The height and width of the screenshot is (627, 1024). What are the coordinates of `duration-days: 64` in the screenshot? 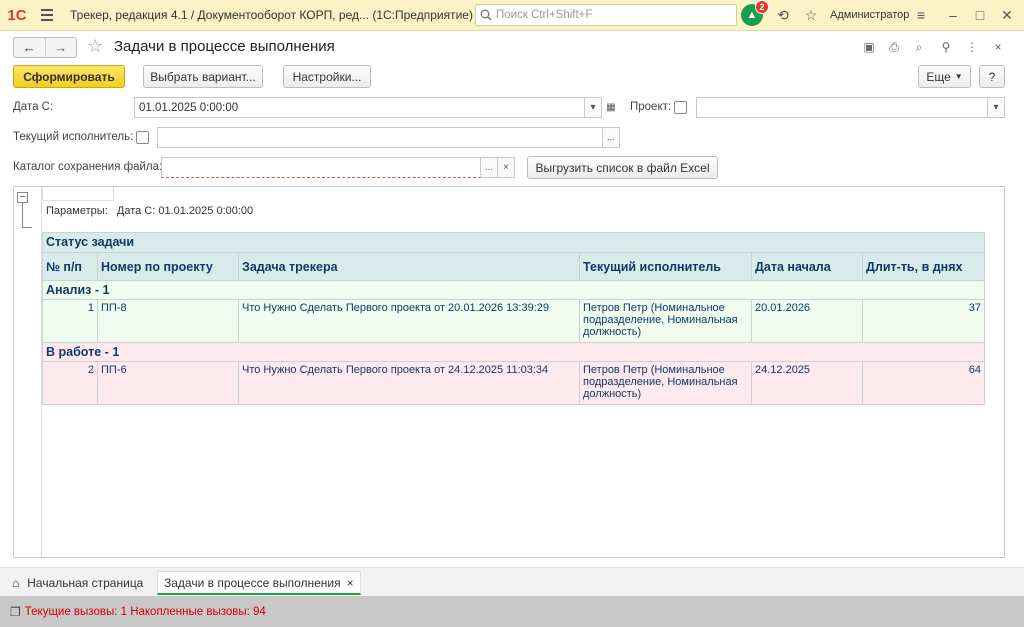 It's located at (923, 383).